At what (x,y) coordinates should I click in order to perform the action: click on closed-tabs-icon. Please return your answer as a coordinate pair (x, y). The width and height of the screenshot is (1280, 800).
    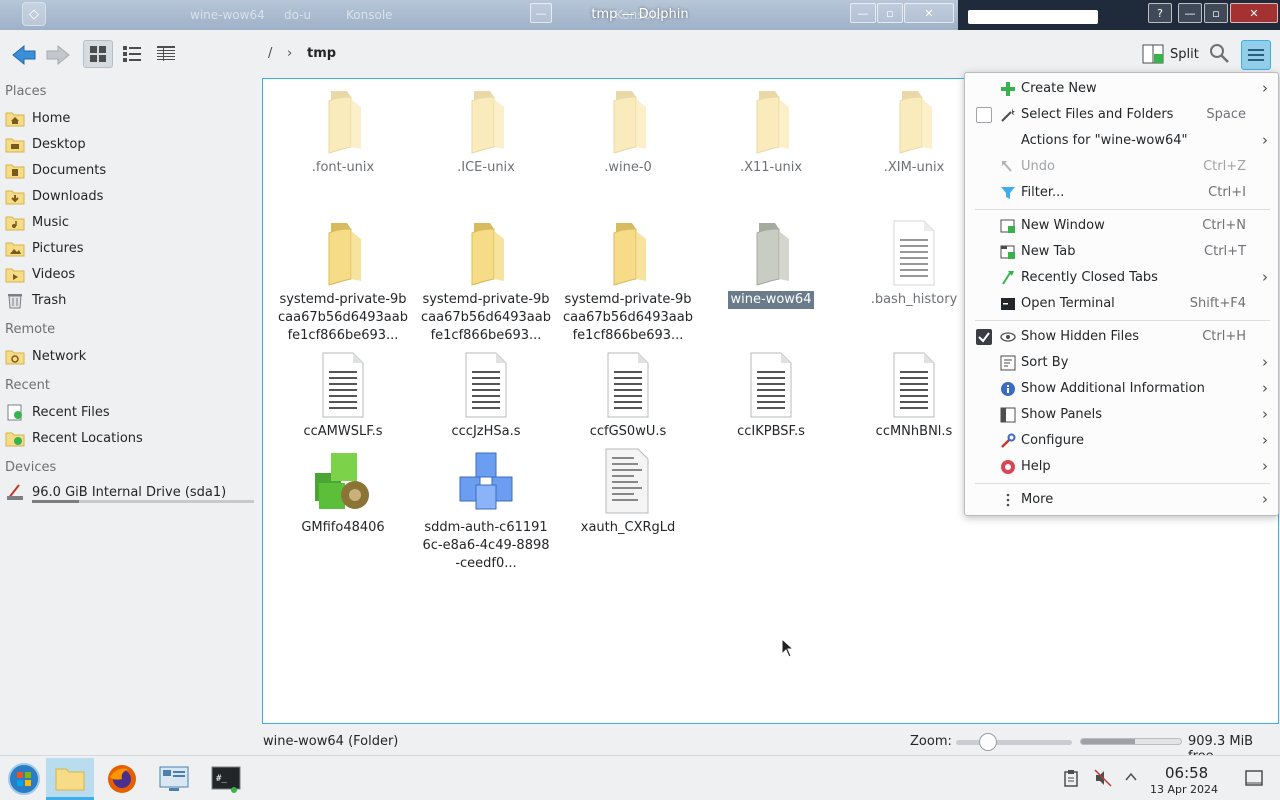
    Looking at the image, I should click on (1008, 278).